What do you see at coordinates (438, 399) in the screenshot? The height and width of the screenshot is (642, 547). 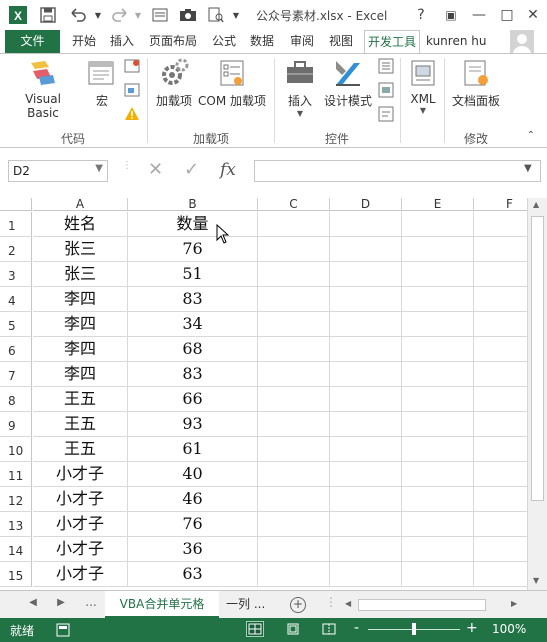 I see `cell-e8` at bounding box center [438, 399].